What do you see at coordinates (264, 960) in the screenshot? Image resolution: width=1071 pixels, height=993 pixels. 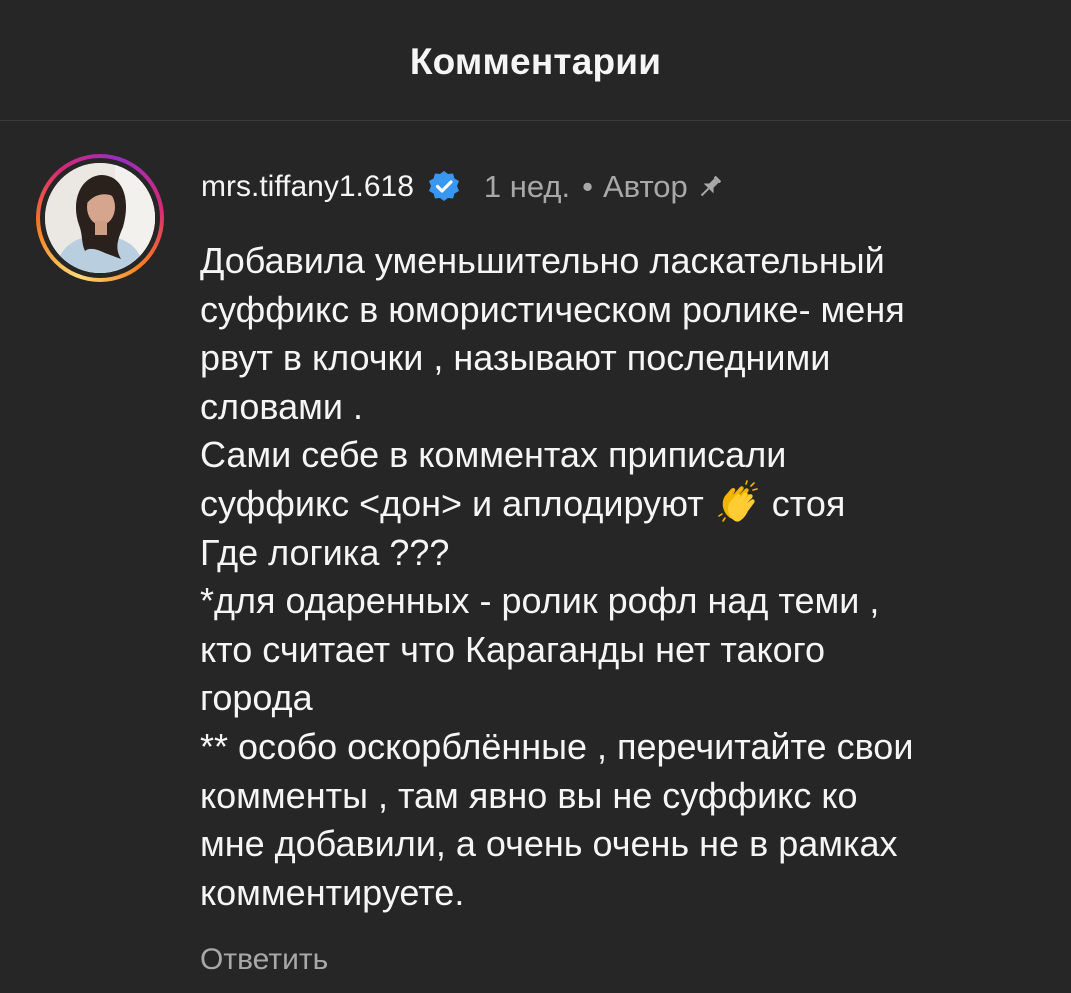 I see `reply-button: Ответить` at bounding box center [264, 960].